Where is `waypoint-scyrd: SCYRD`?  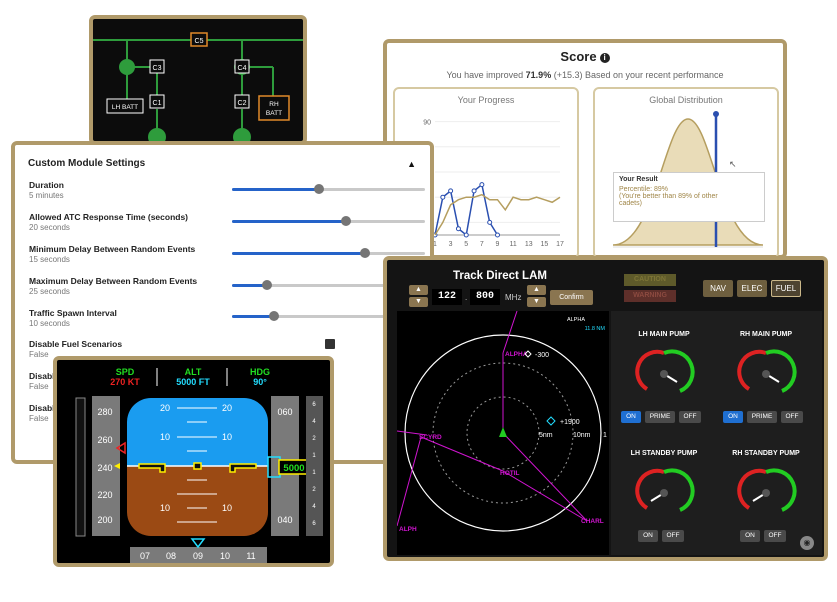 waypoint-scyrd: SCYRD is located at coordinates (430, 437).